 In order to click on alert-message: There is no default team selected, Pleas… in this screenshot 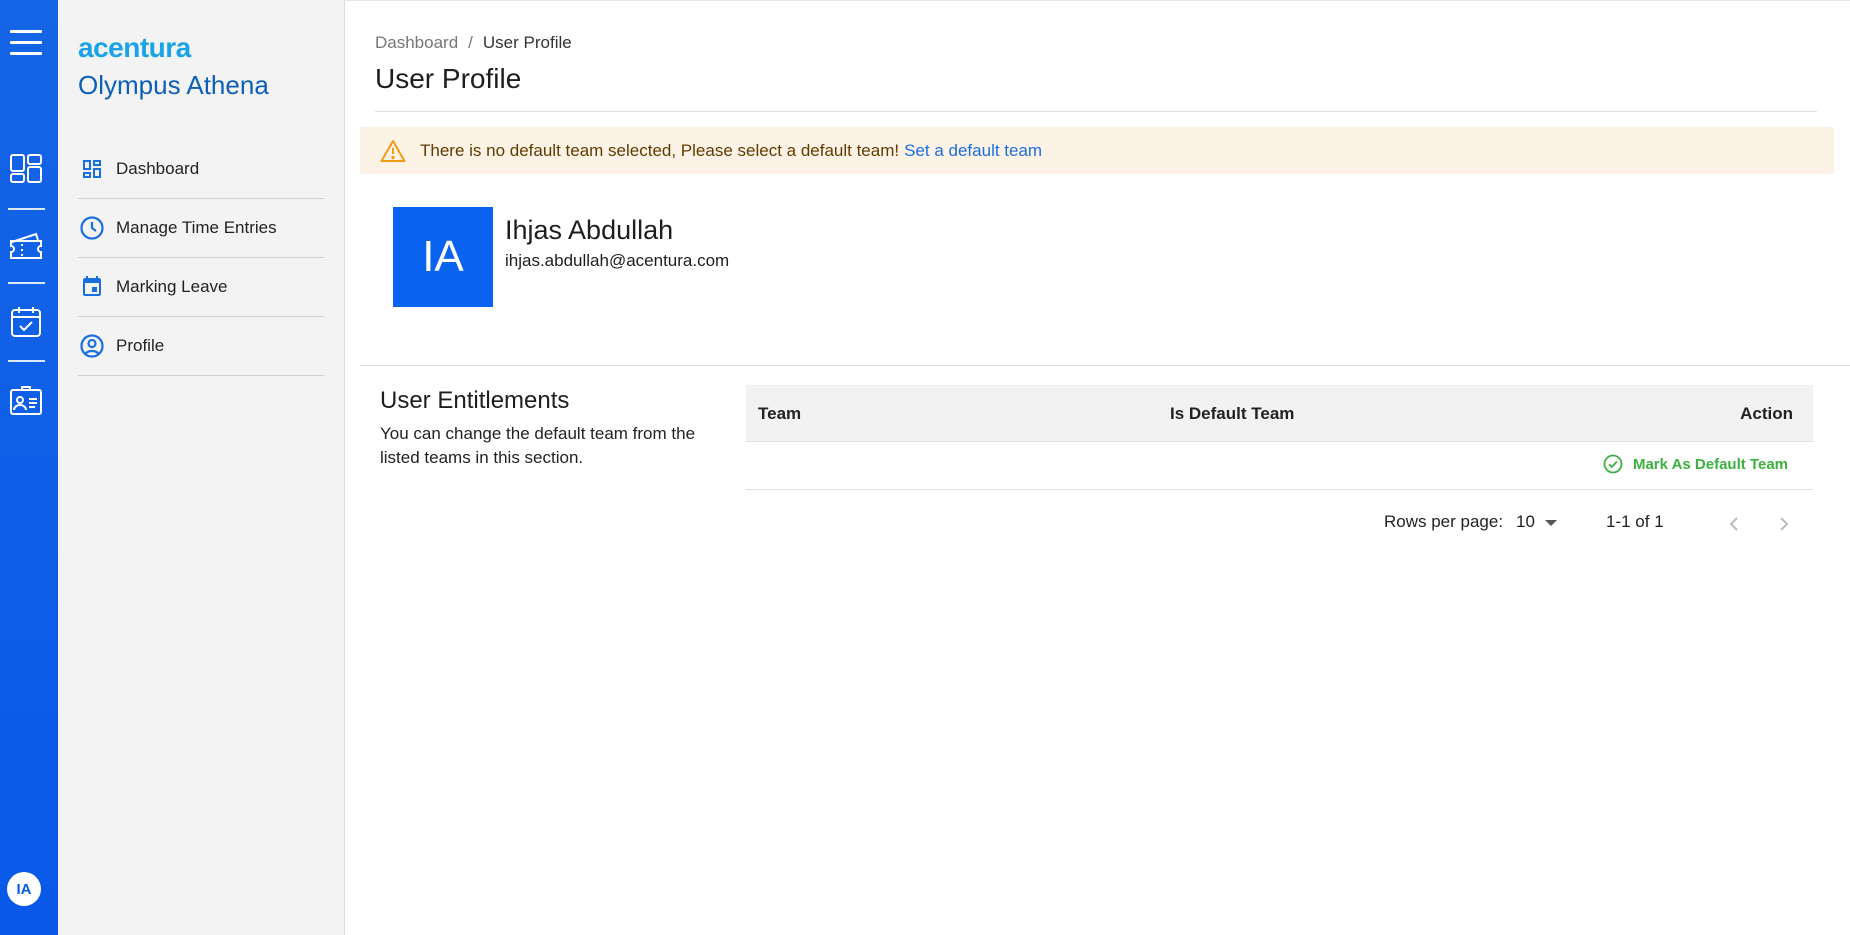, I will do `click(660, 150)`.